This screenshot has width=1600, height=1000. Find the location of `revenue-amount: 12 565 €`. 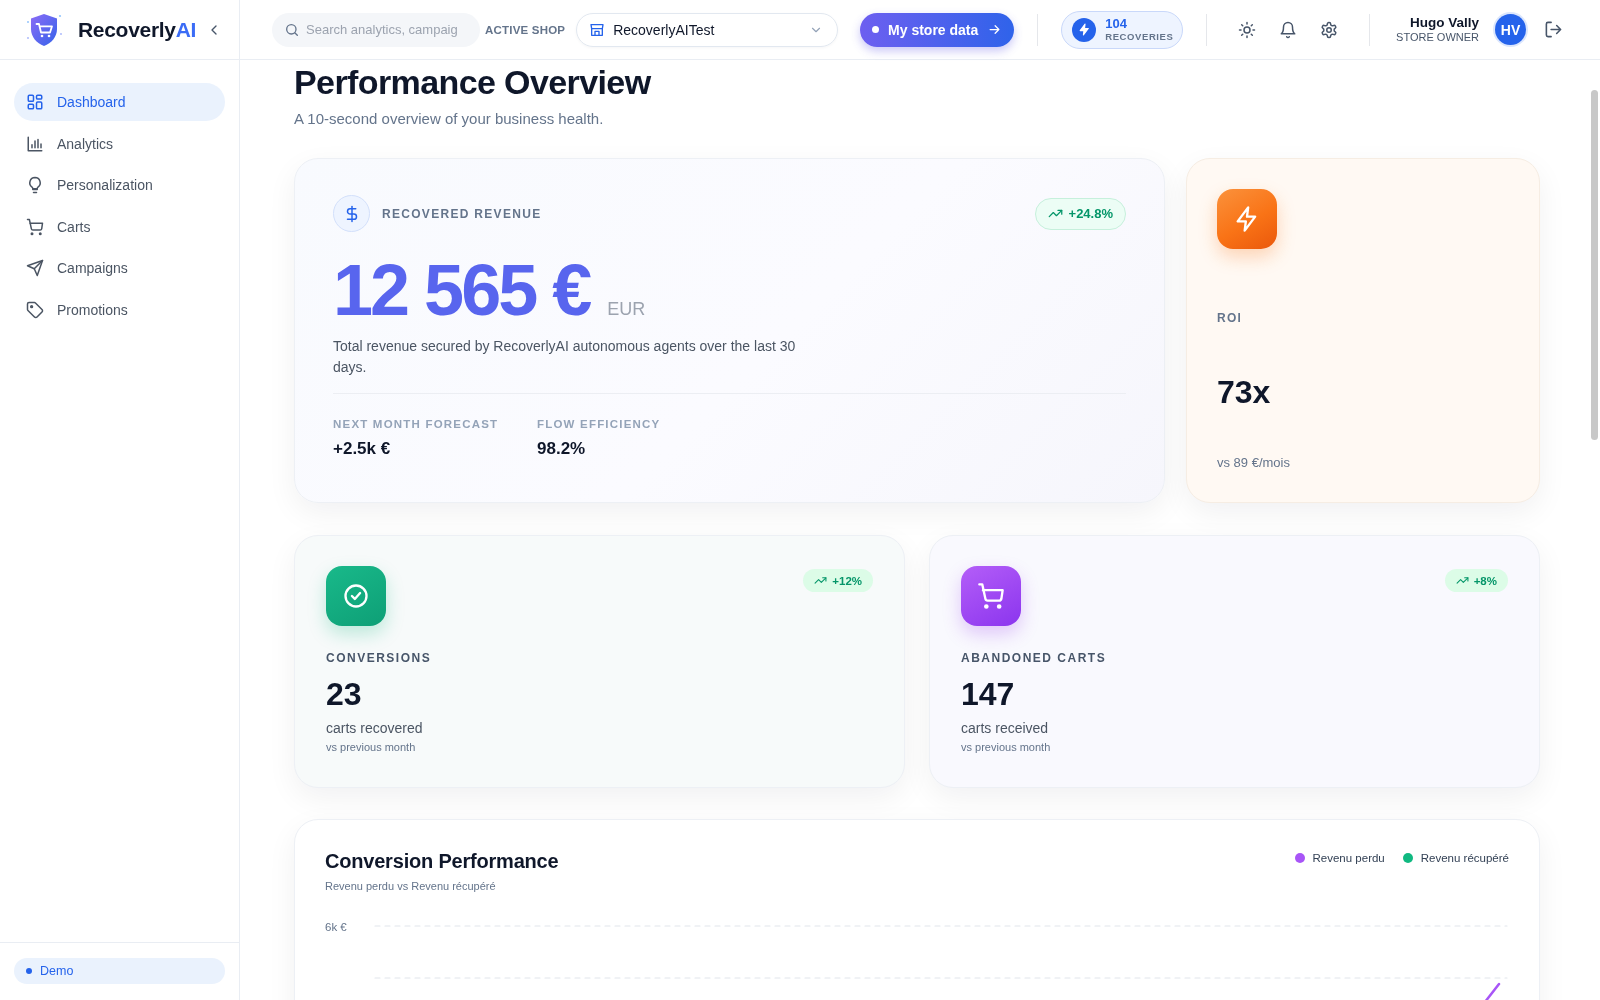

revenue-amount: 12 565 € is located at coordinates (461, 290).